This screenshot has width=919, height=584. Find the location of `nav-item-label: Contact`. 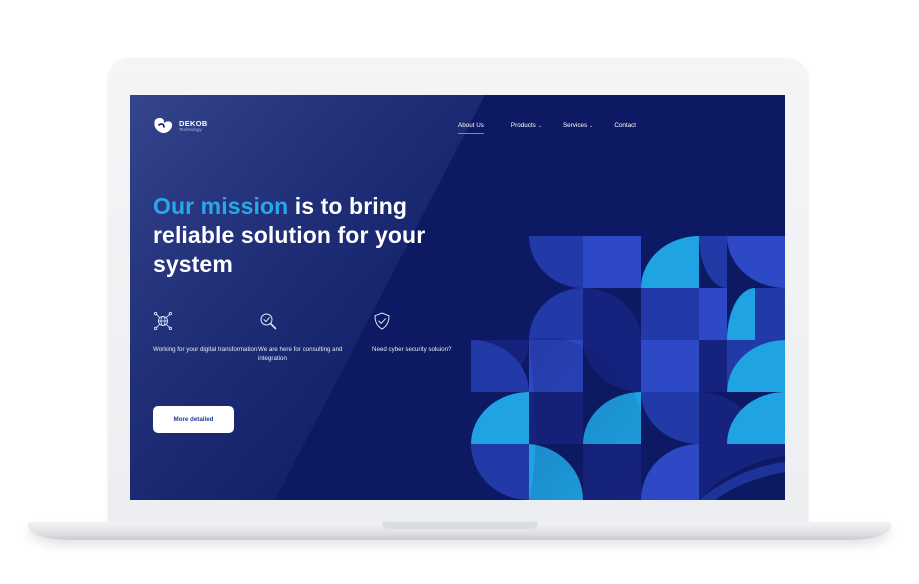

nav-item-label: Contact is located at coordinates (625, 125).